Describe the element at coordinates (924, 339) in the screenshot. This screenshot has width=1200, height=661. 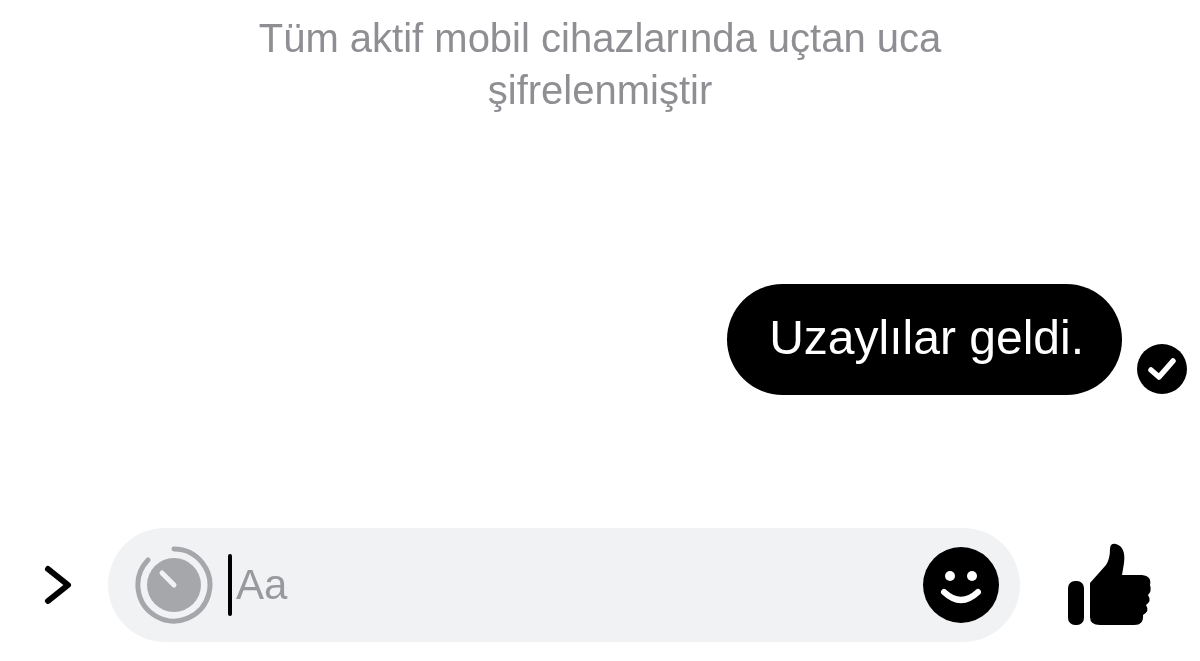
I see `message-bubble: Uzaylılar geldi.` at that location.